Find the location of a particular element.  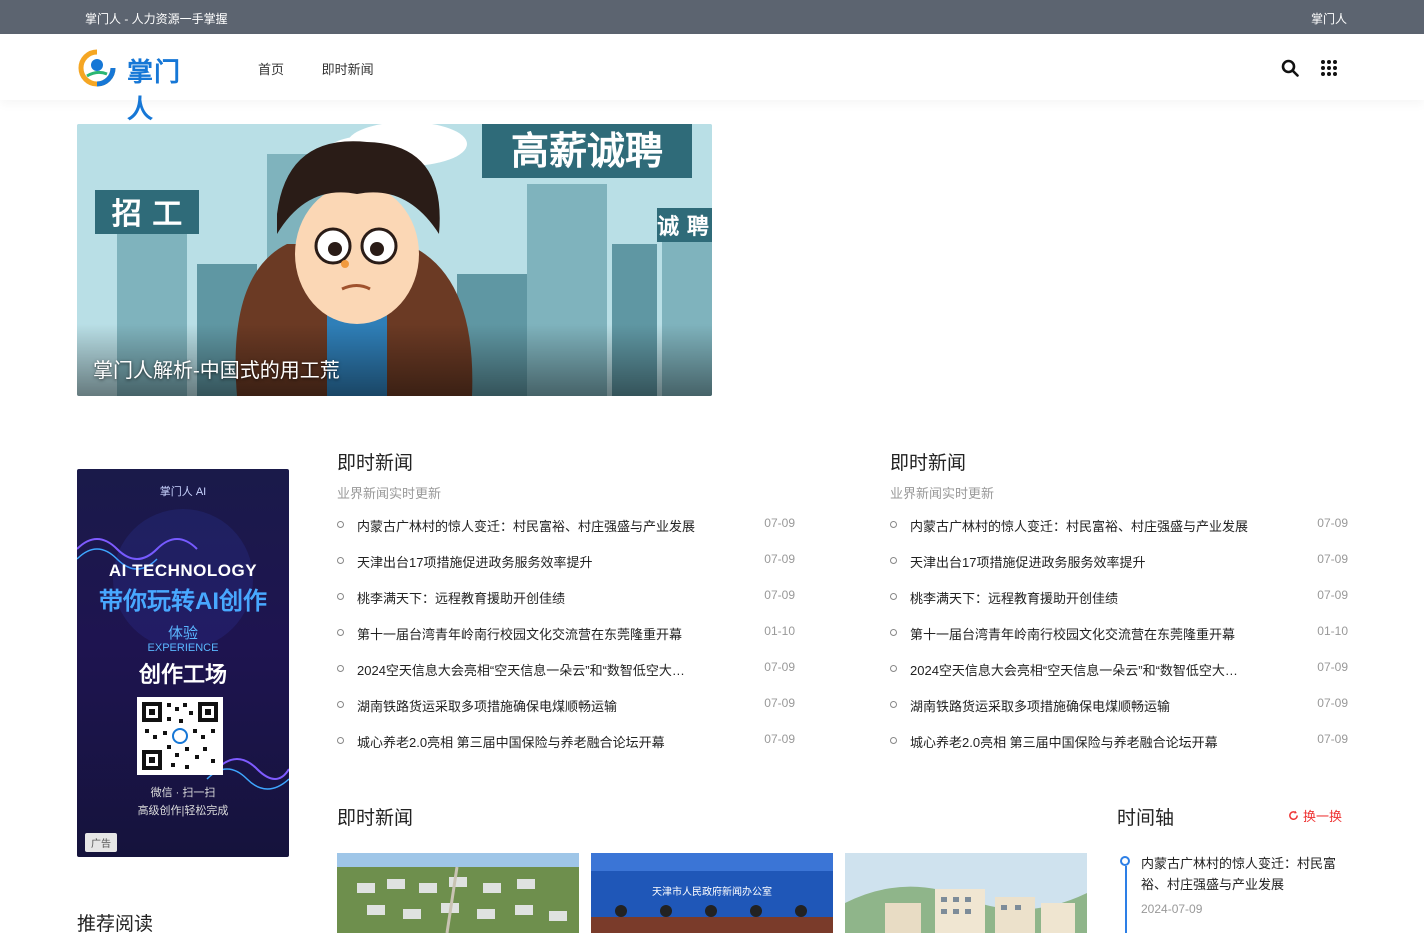

main-nav: 首页 即时新闻 is located at coordinates (333, 68).